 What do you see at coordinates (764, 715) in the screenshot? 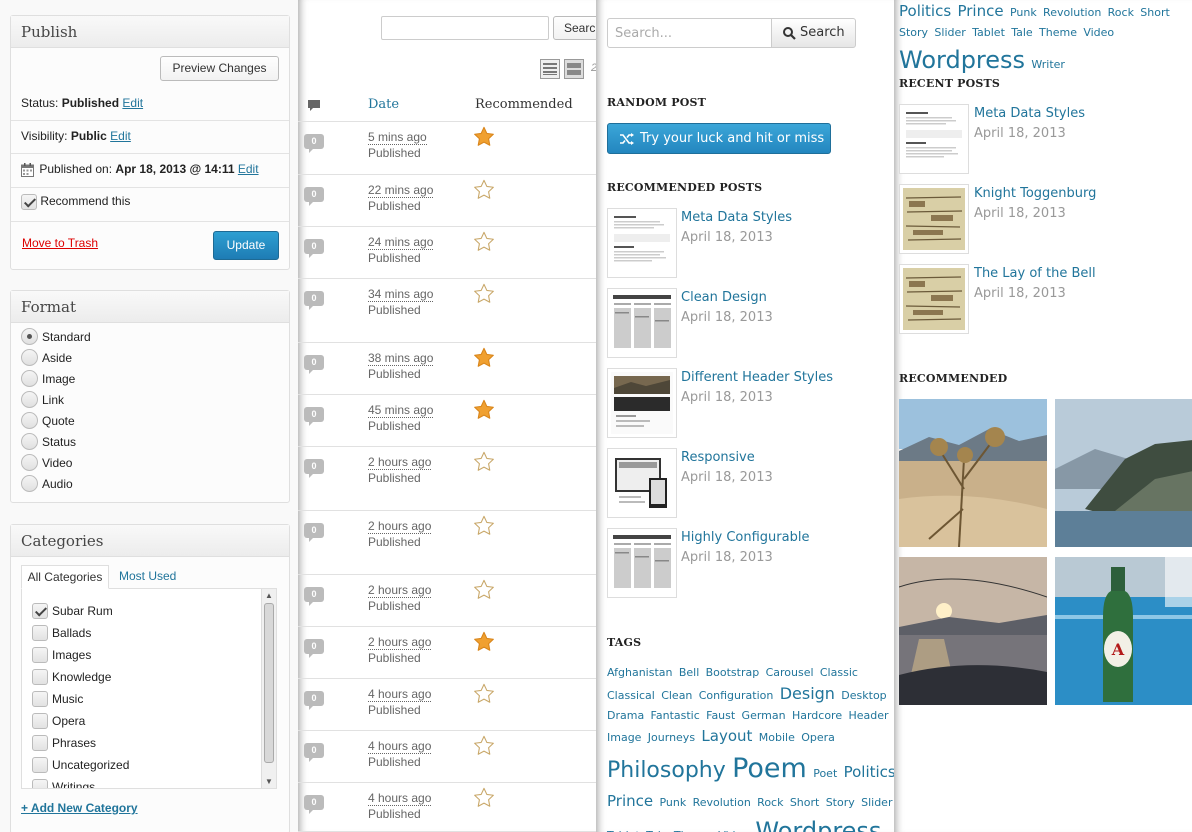
I see `tag-link: German` at bounding box center [764, 715].